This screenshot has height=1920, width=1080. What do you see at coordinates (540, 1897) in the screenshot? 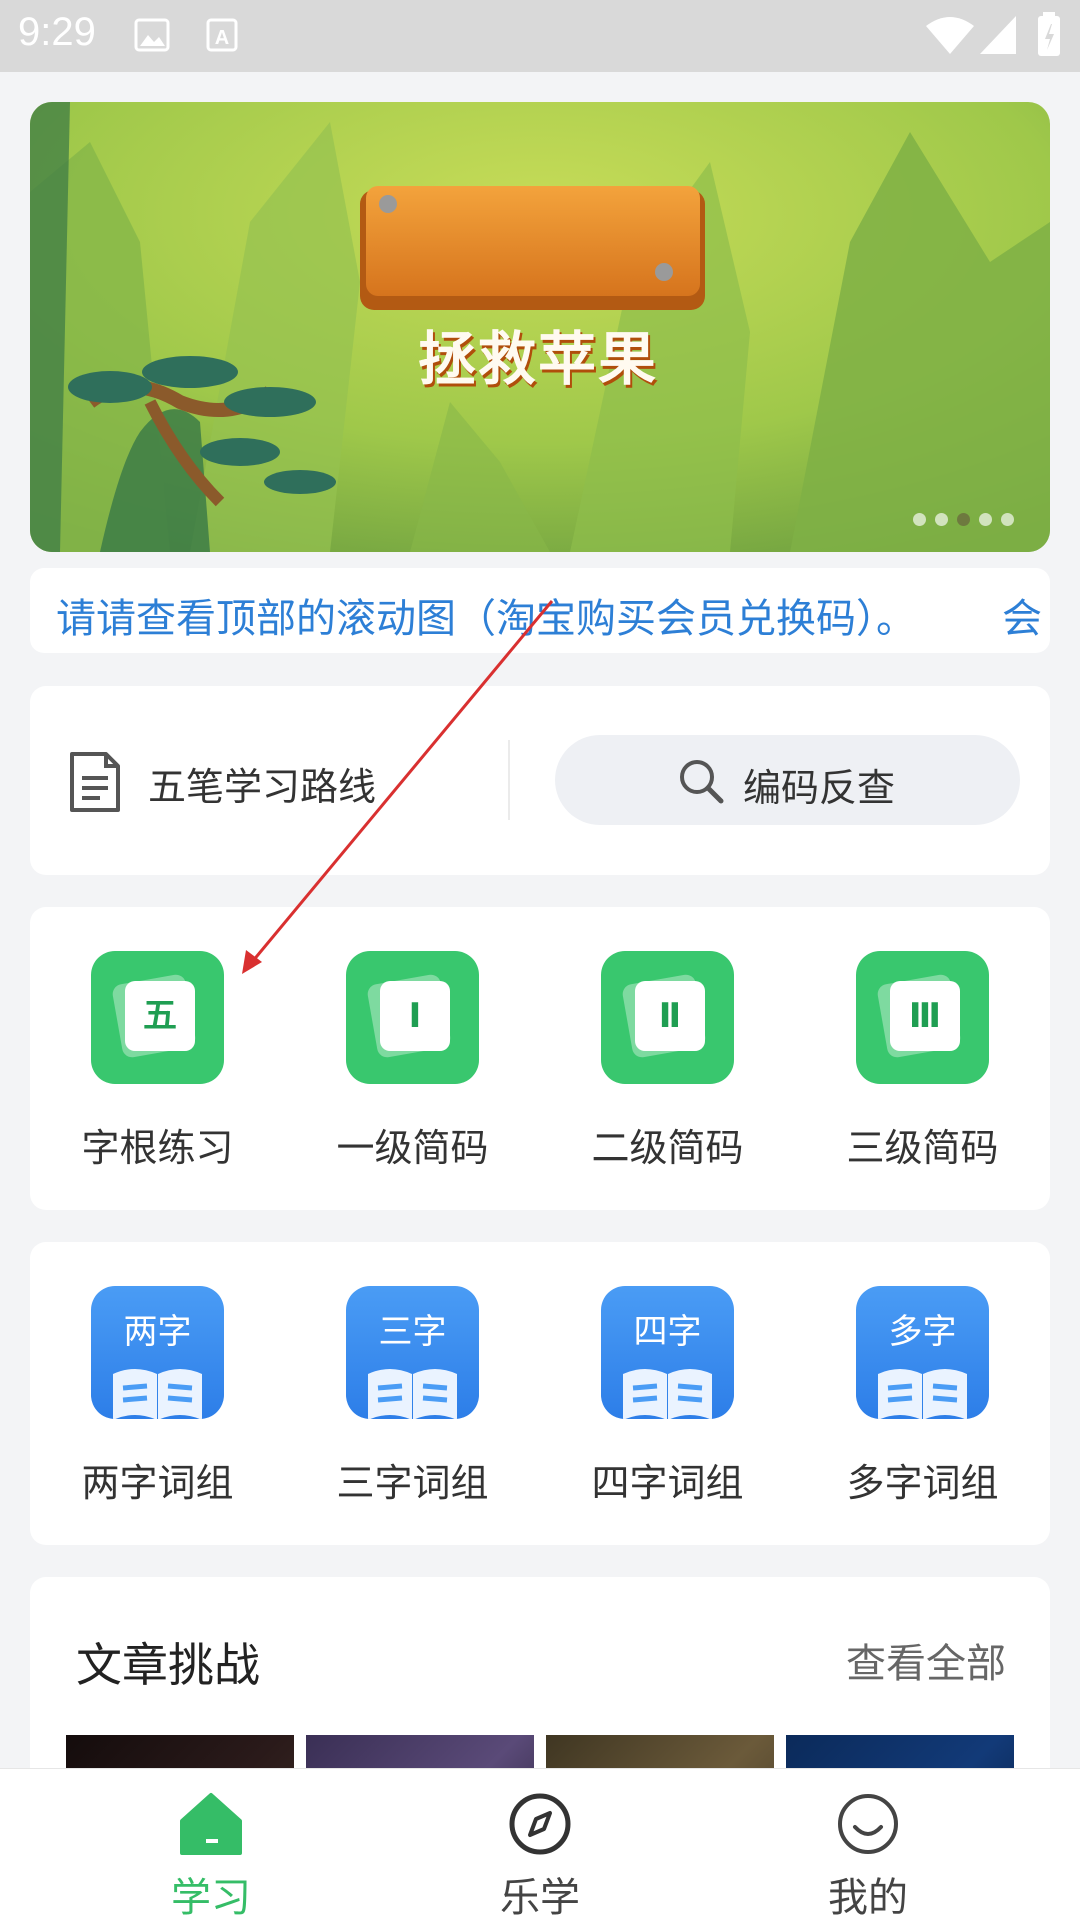
I see `tab-label: 乐学` at bounding box center [540, 1897].